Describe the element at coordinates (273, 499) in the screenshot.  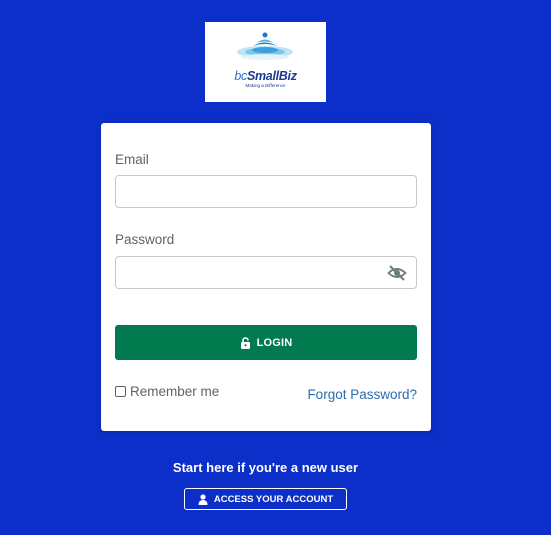
I see `access-account-label: ACCESS YOUR ACCOUNT` at that location.